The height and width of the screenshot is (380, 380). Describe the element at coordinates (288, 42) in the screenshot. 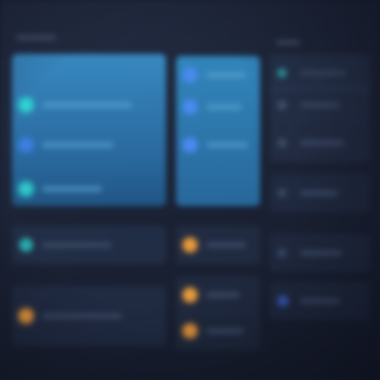

I see `right-column-header` at that location.